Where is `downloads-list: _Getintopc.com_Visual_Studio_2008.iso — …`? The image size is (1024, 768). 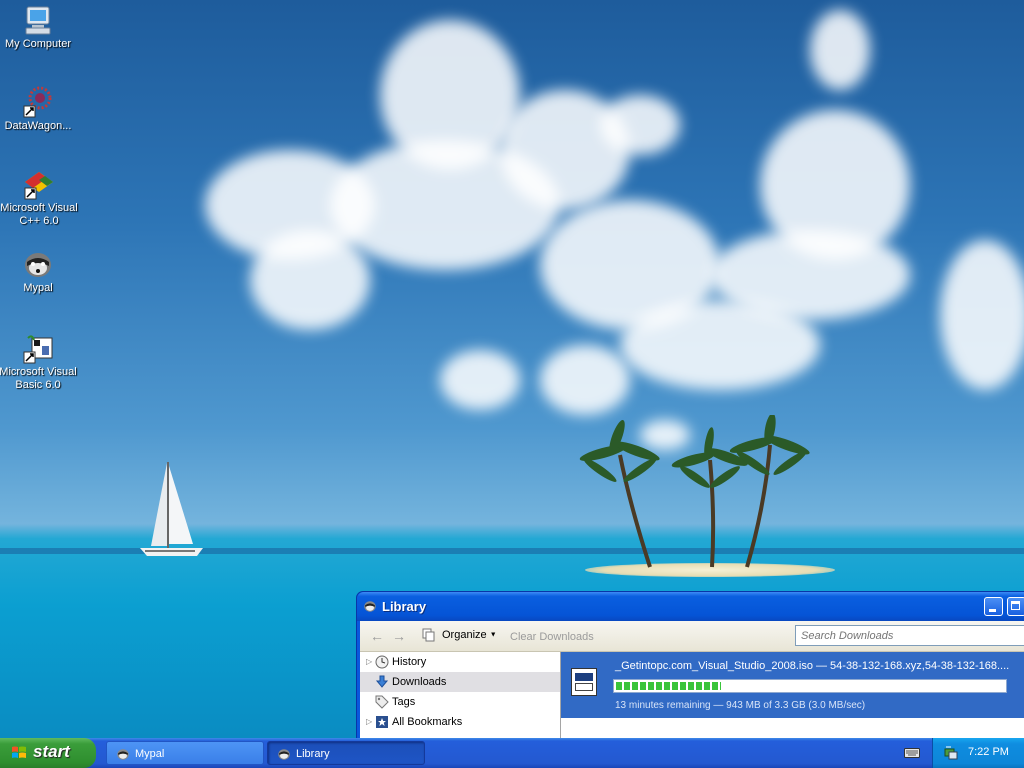 downloads-list: _Getintopc.com_Visual_Studio_2008.iso — … is located at coordinates (792, 702).